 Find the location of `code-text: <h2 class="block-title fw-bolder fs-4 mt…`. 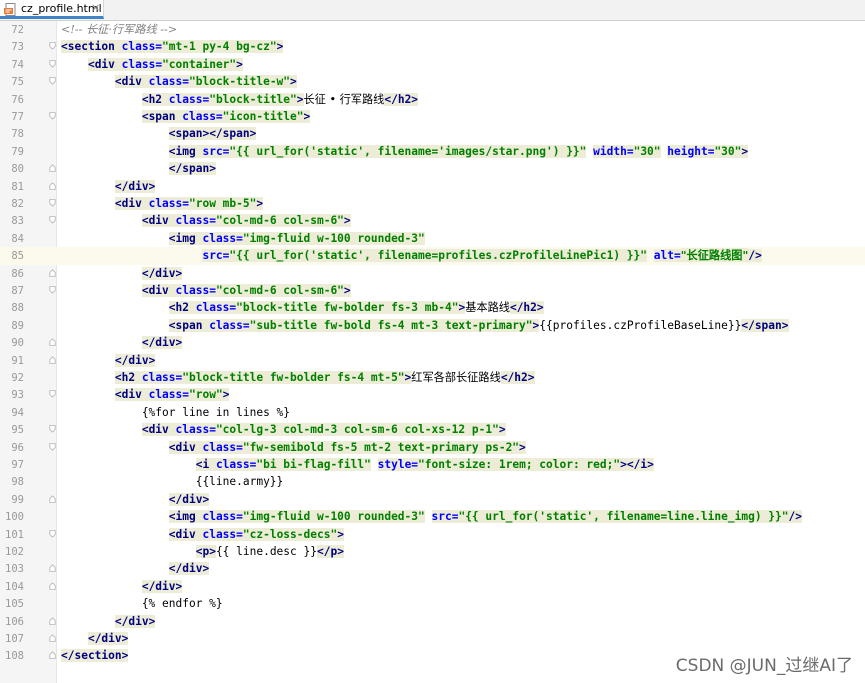

code-text: <h2 class="block-title fw-bolder fs-4 mt… is located at coordinates (298, 377).